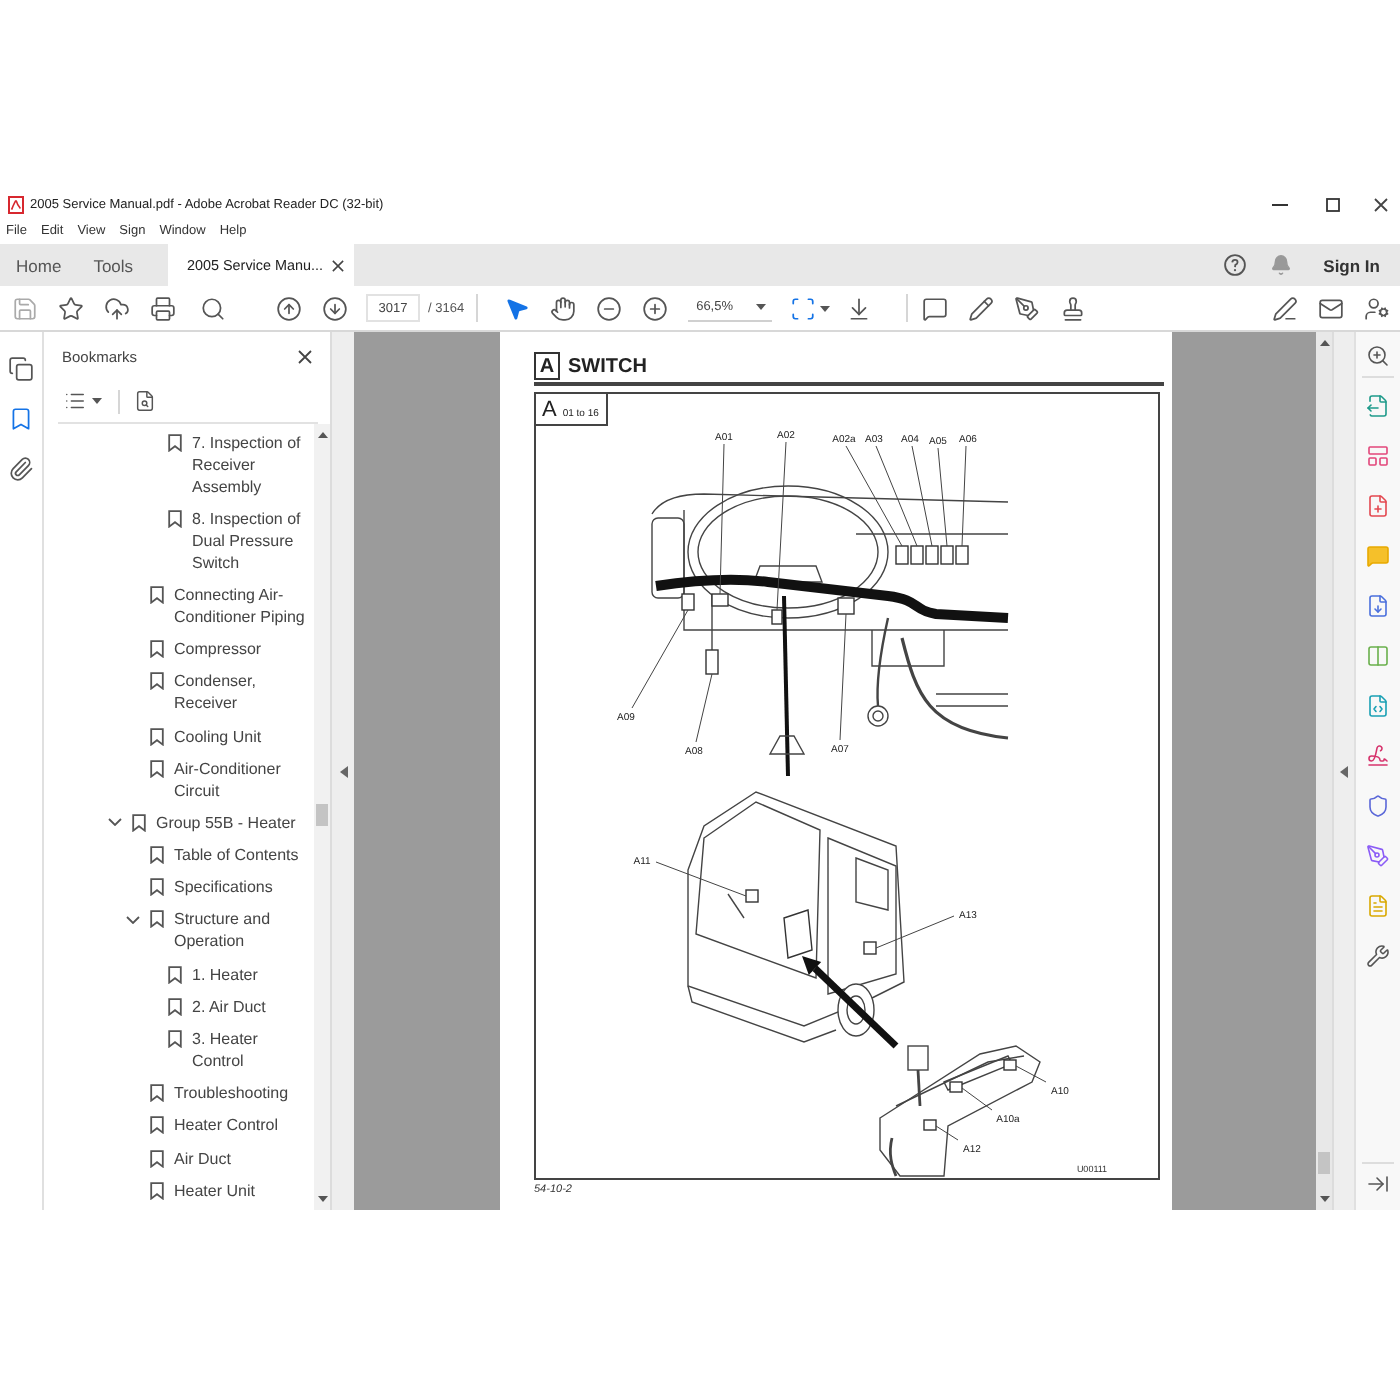  What do you see at coordinates (243, 779) in the screenshot?
I see `bookmark-label: Air-Conditioner Circuit` at bounding box center [243, 779].